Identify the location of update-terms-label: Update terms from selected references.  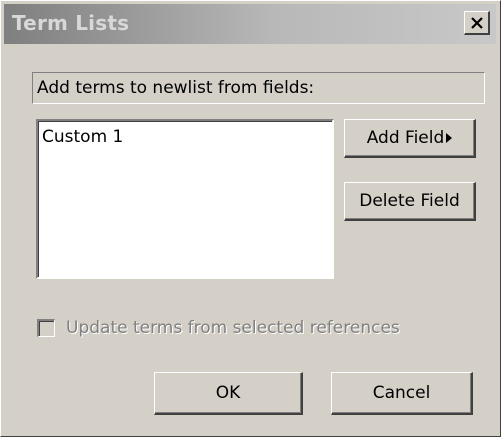
(233, 328).